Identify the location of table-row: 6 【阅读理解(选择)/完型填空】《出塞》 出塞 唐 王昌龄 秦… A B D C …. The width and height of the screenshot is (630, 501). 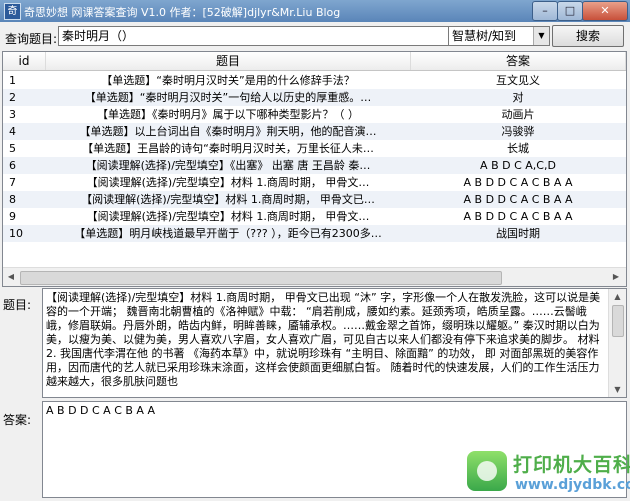
(314, 165).